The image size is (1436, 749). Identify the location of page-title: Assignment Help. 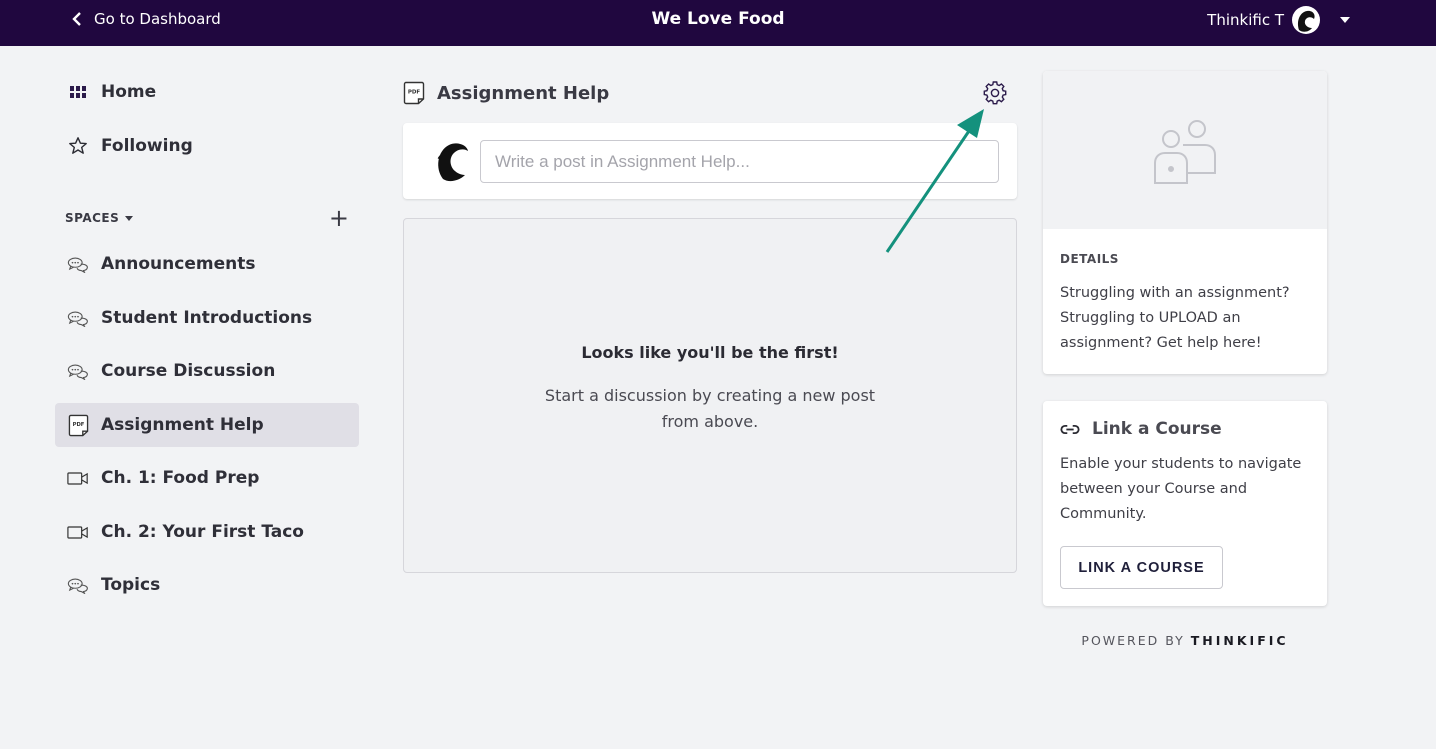
(523, 93).